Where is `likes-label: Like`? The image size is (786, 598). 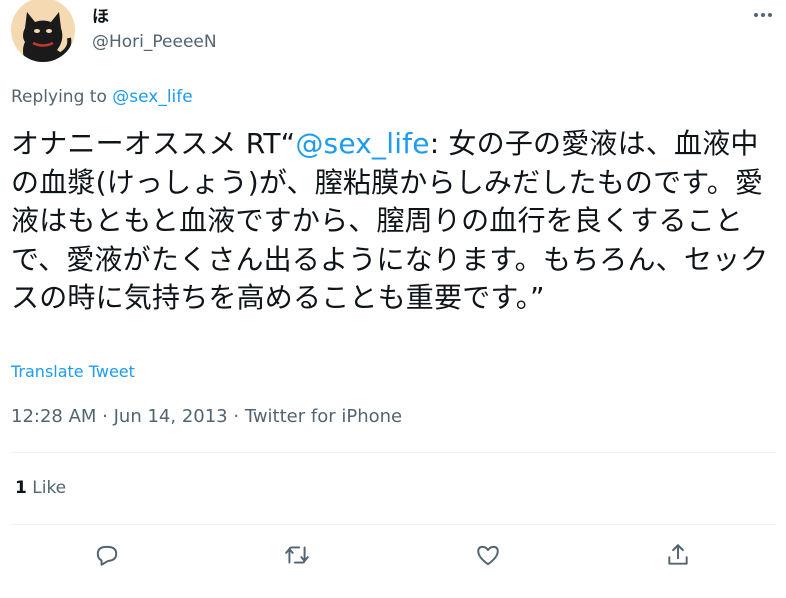 likes-label: Like is located at coordinates (46, 488).